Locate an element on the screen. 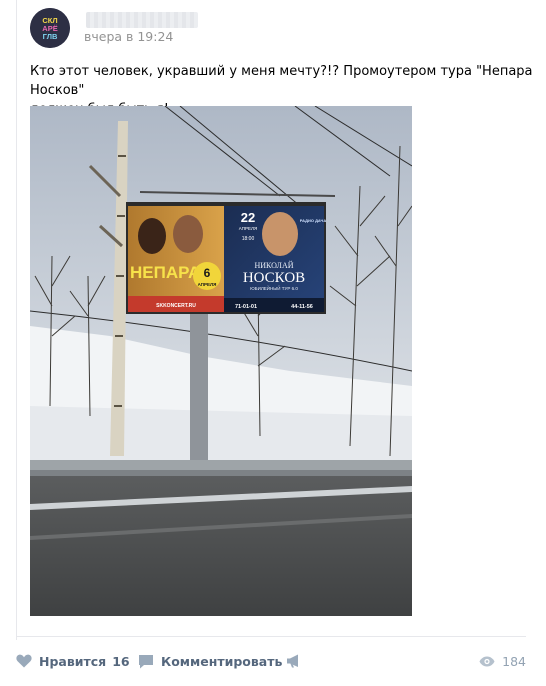 The width and height of the screenshot is (546, 686). billboard-phone-2: 44-11-56 is located at coordinates (302, 307).